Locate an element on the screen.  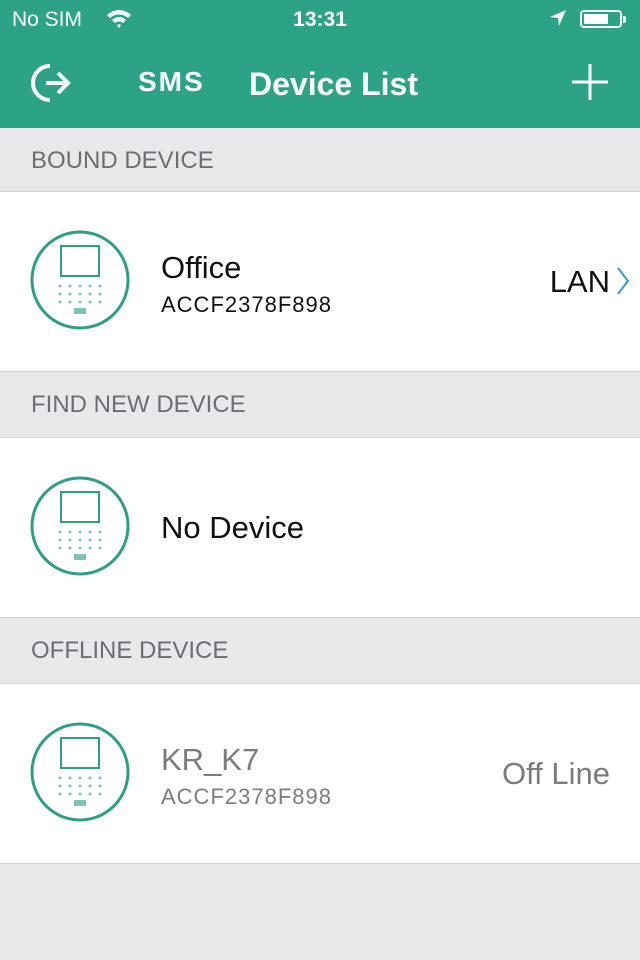
connection-status: Off Line is located at coordinates (555, 773).